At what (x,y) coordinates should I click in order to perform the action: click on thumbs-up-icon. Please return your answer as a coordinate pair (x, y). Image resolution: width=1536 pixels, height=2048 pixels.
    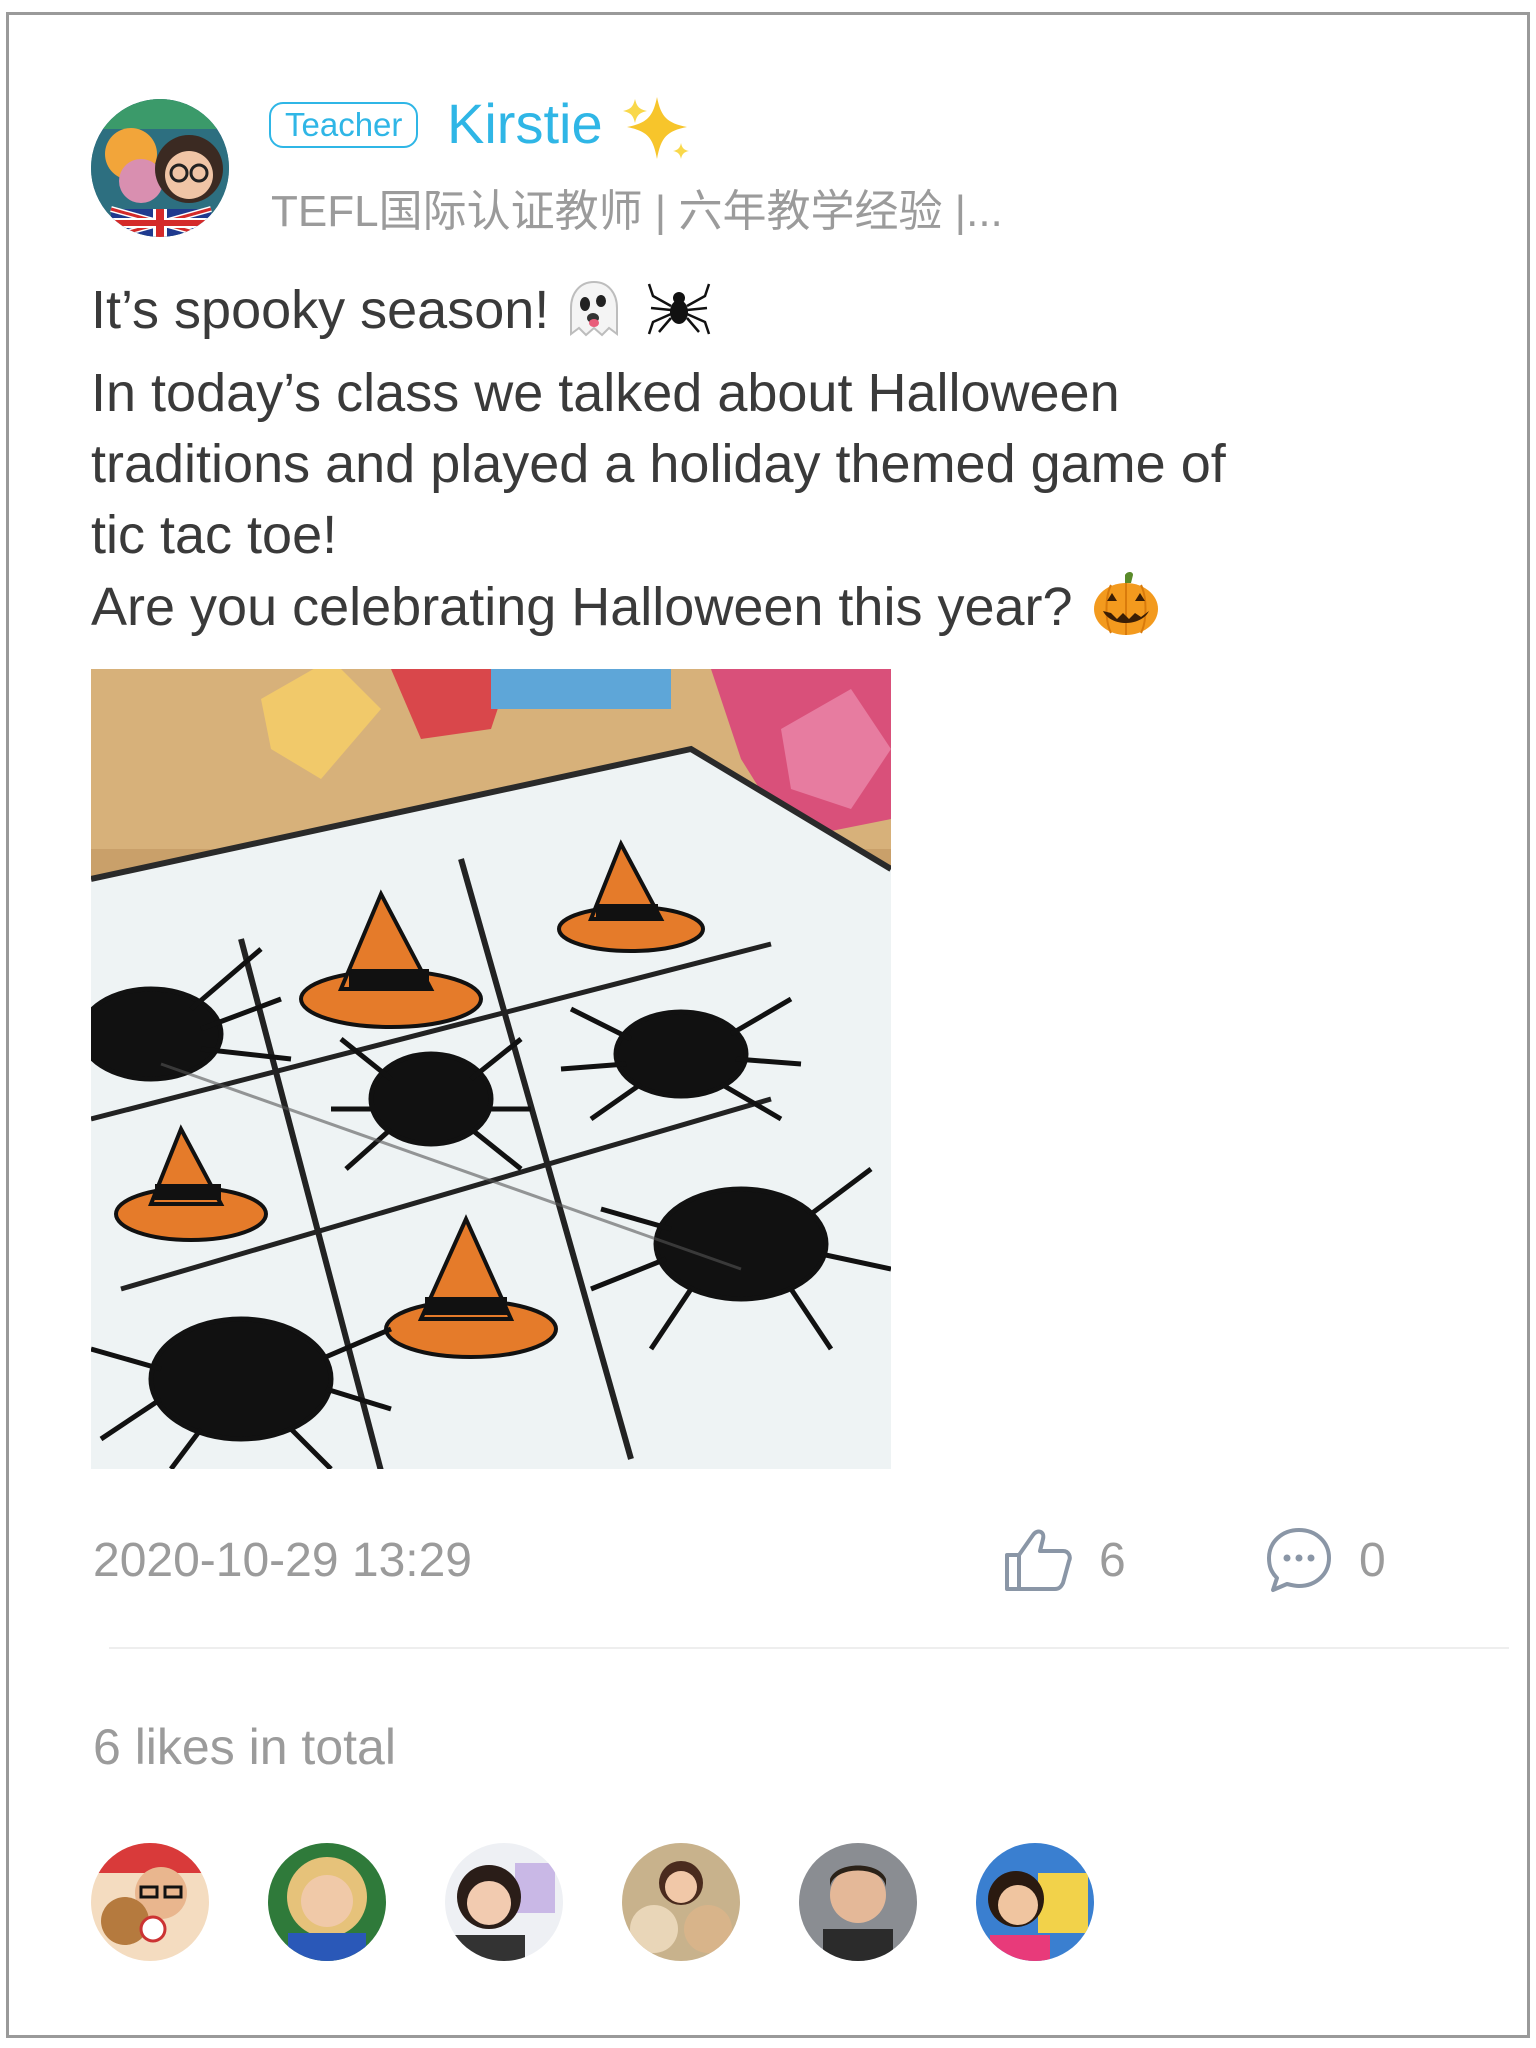
    Looking at the image, I should click on (1038, 1560).